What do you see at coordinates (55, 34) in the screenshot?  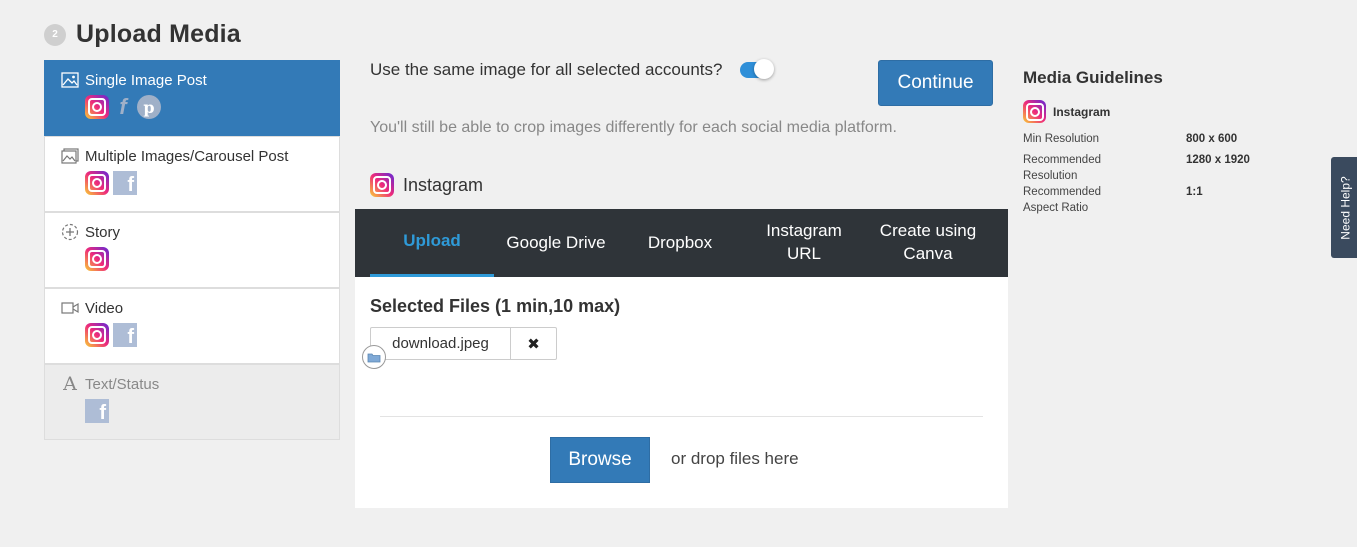 I see `step-number-badge: 2` at bounding box center [55, 34].